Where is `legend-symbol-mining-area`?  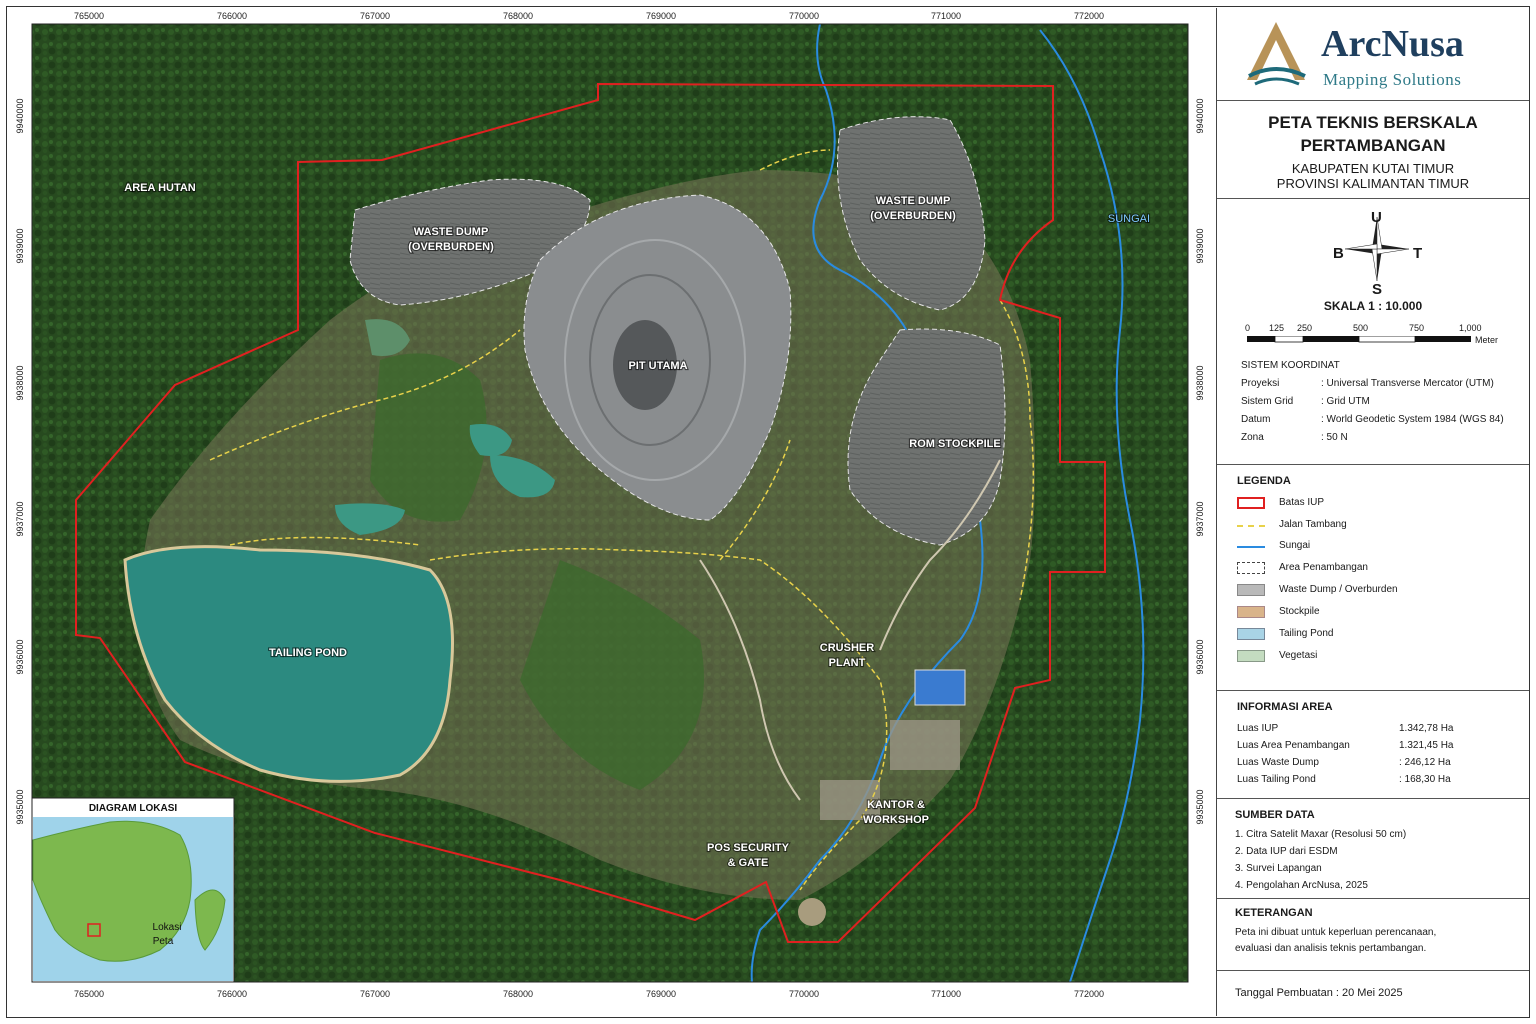
legend-symbol-mining-area is located at coordinates (1251, 568).